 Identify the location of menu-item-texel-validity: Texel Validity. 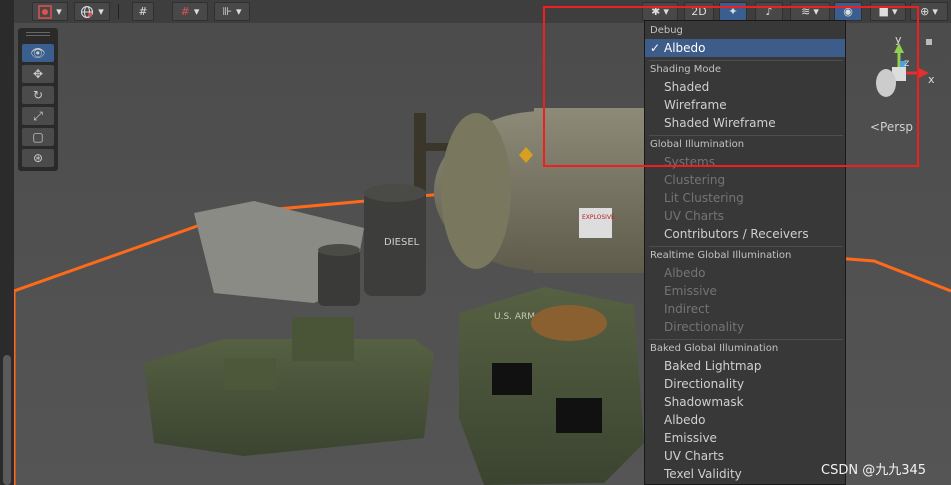
(745, 474).